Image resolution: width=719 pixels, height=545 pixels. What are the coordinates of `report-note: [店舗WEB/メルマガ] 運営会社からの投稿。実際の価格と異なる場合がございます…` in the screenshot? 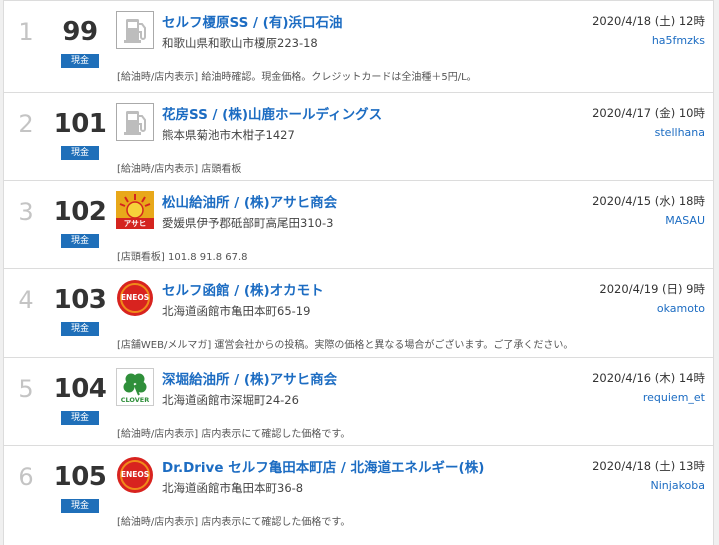 It's located at (345, 345).